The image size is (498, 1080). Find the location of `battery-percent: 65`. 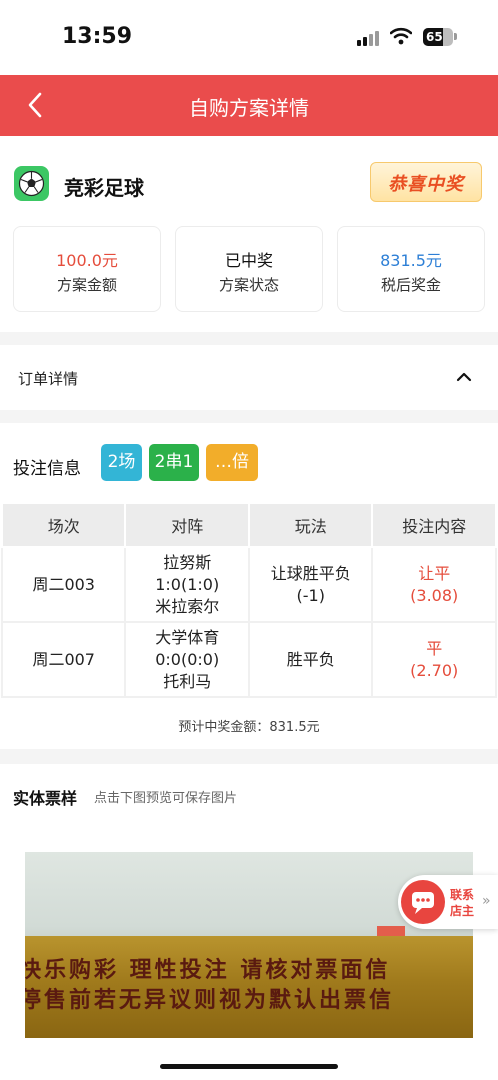

battery-percent: 65 is located at coordinates (434, 37).